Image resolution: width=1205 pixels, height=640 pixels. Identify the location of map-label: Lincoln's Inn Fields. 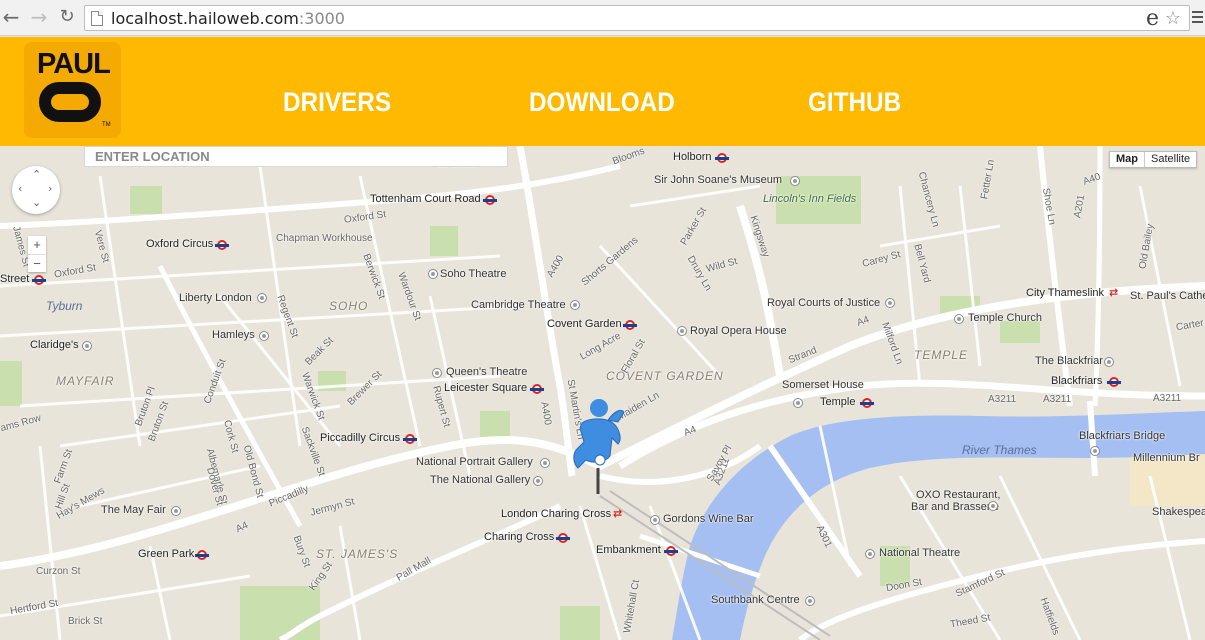
(810, 199).